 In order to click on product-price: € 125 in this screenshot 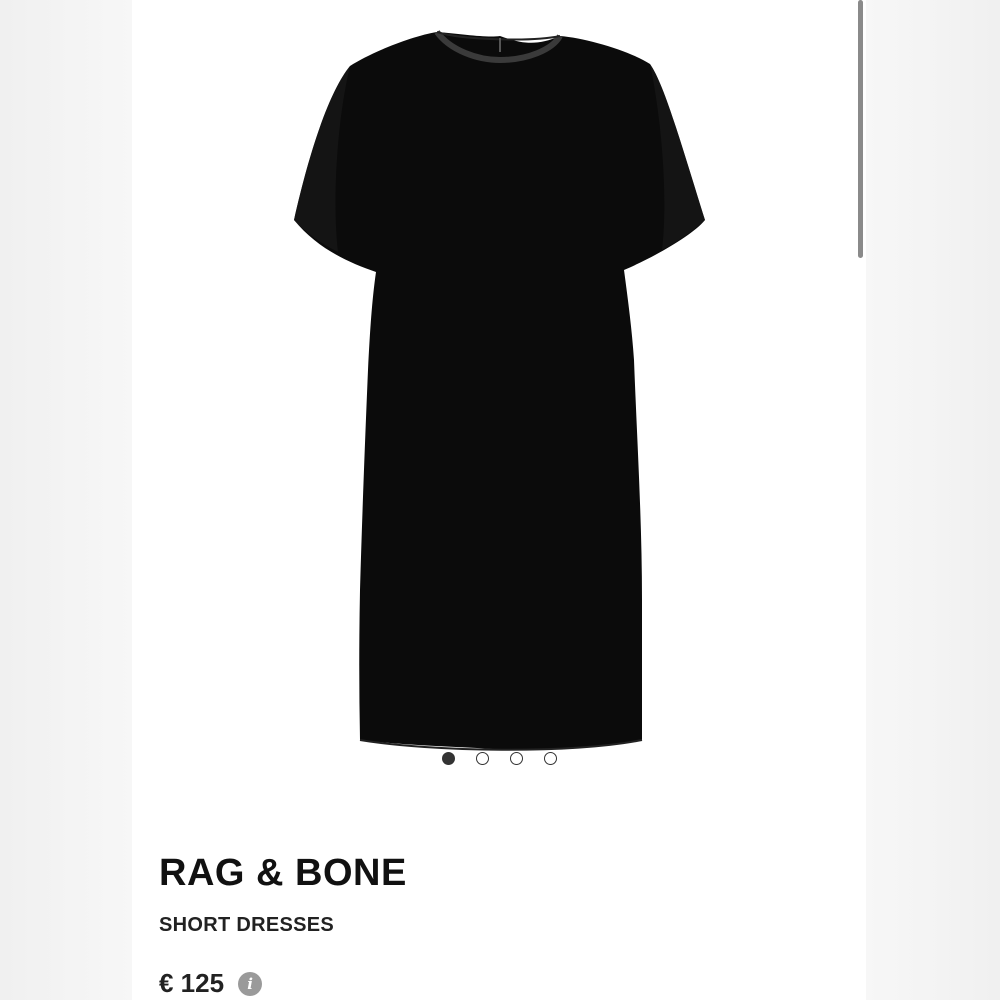, I will do `click(192, 983)`.